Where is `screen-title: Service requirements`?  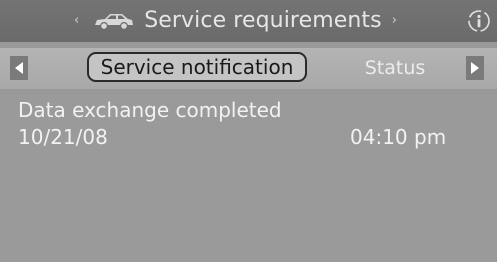
screen-title: Service requirements is located at coordinates (263, 20).